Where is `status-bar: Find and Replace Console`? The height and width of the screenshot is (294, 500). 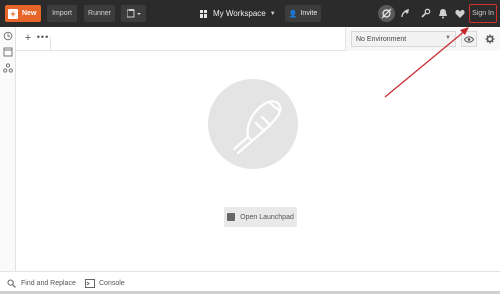
status-bar: Find and Replace Console is located at coordinates (250, 282).